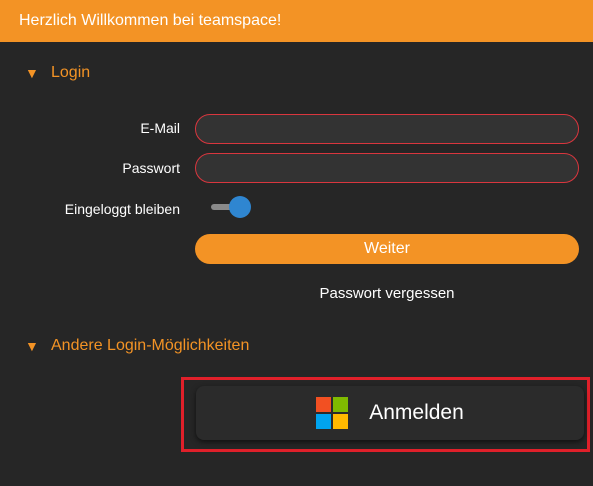 The height and width of the screenshot is (486, 593). Describe the element at coordinates (332, 413) in the screenshot. I see `microsoft-logo-icon` at that location.